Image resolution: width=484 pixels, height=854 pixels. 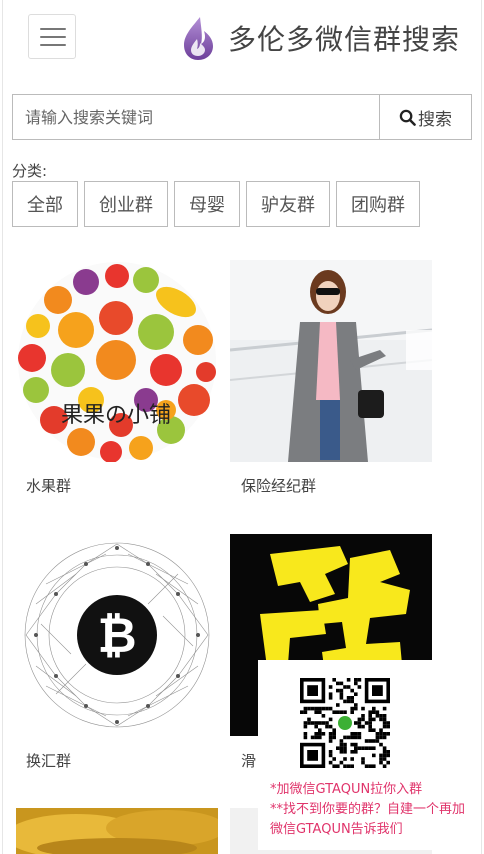 I want to click on search-button: 搜索, so click(x=425, y=117).